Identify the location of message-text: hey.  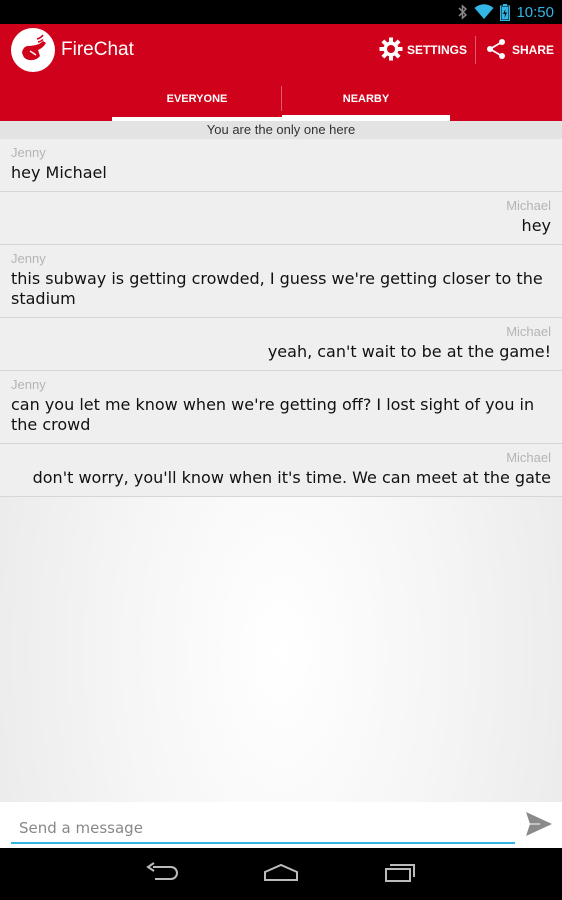
(536, 225).